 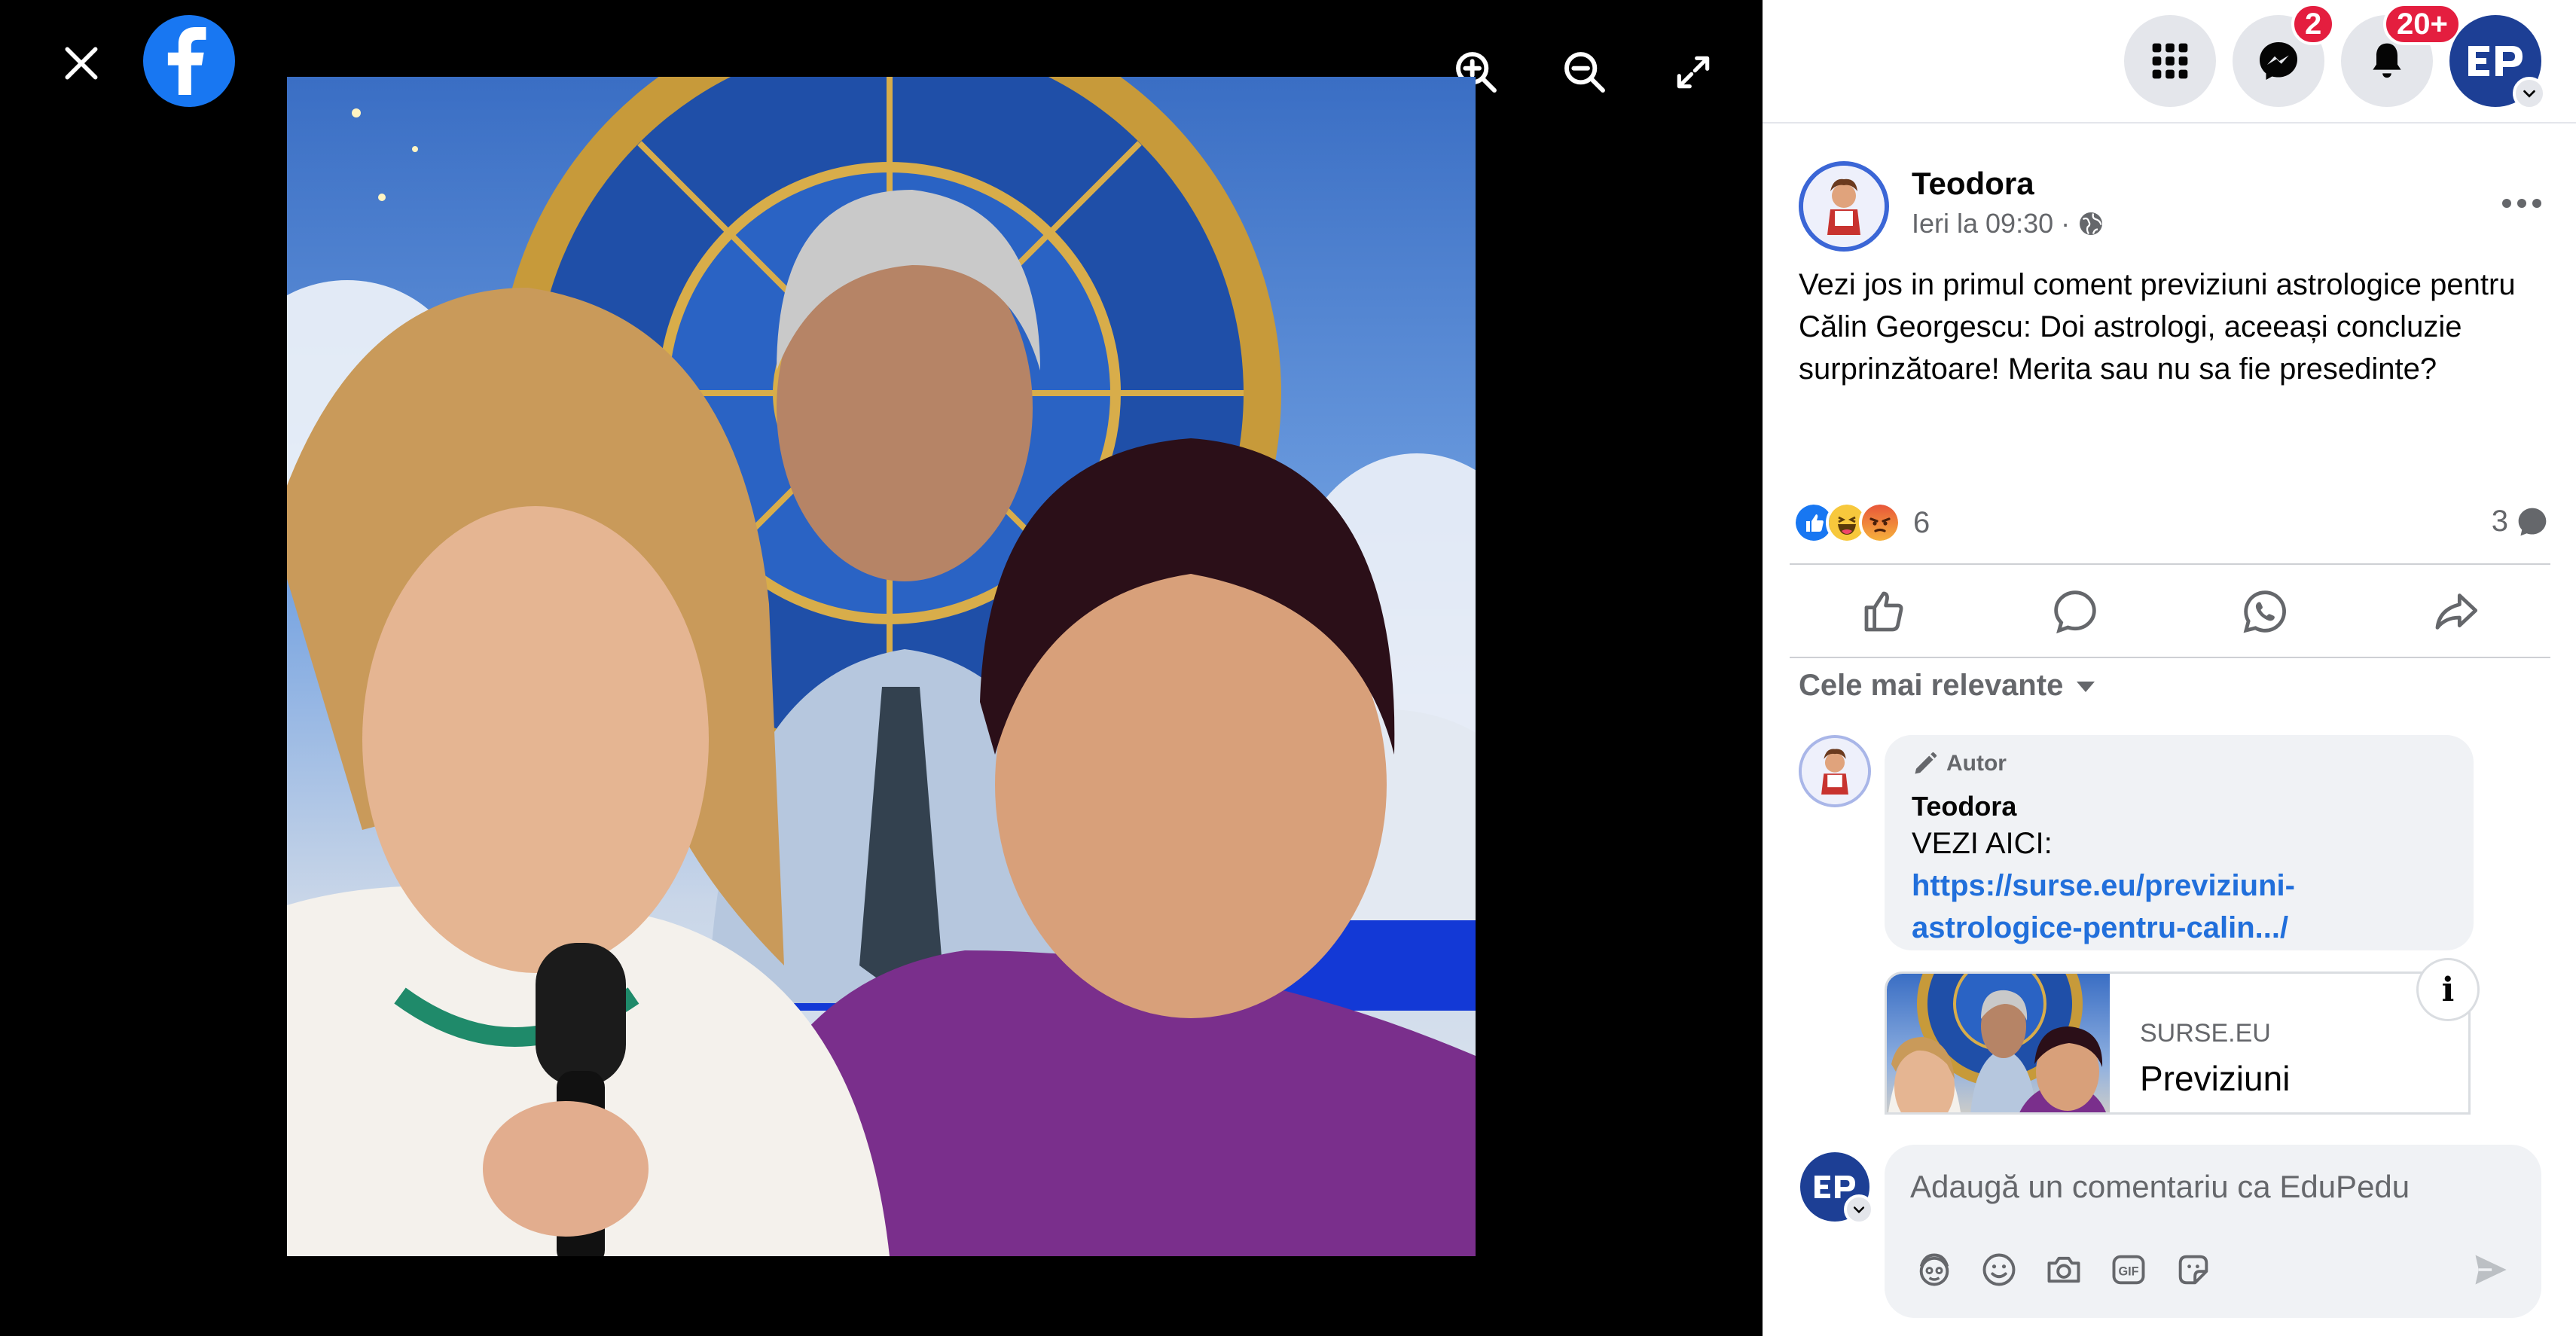 I want to click on reactions-summary: 6, so click(x=1862, y=523).